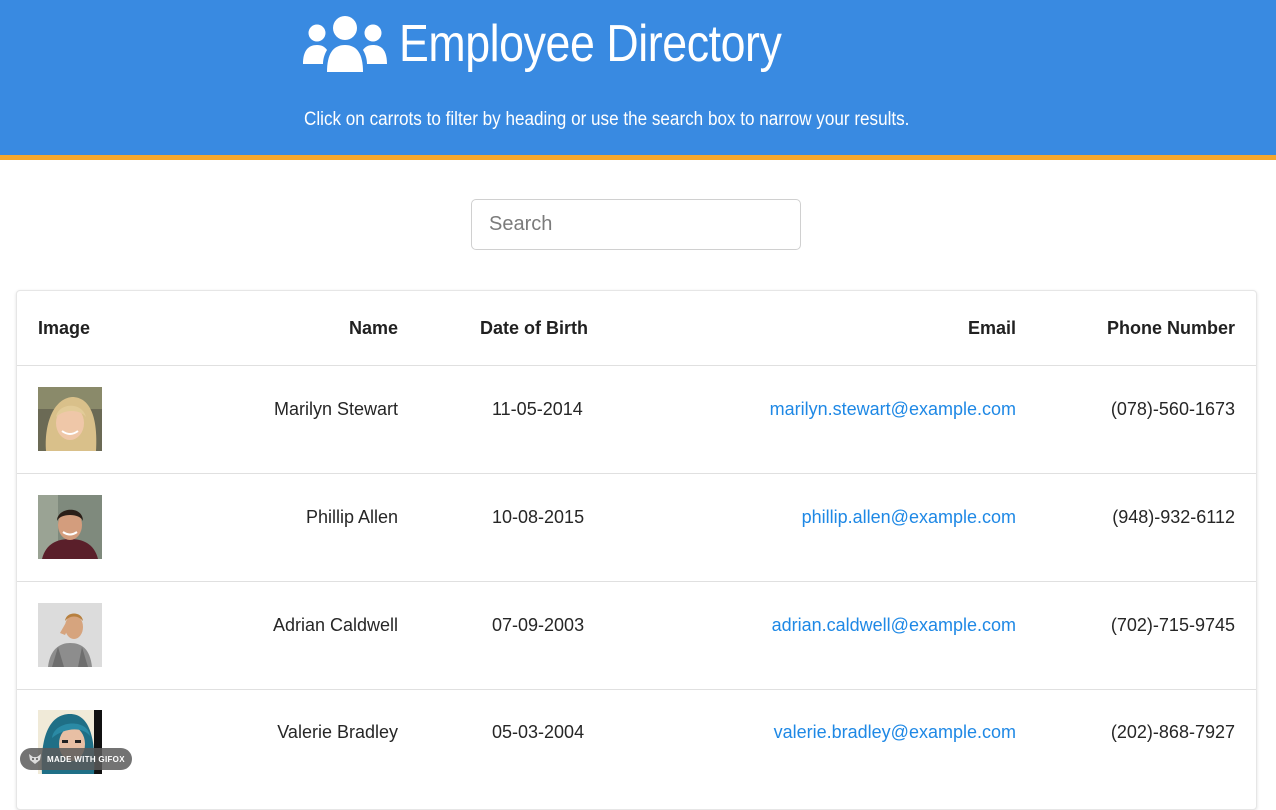 The image size is (1276, 810). I want to click on employee-name: Valerie Bradley, so click(337, 732).